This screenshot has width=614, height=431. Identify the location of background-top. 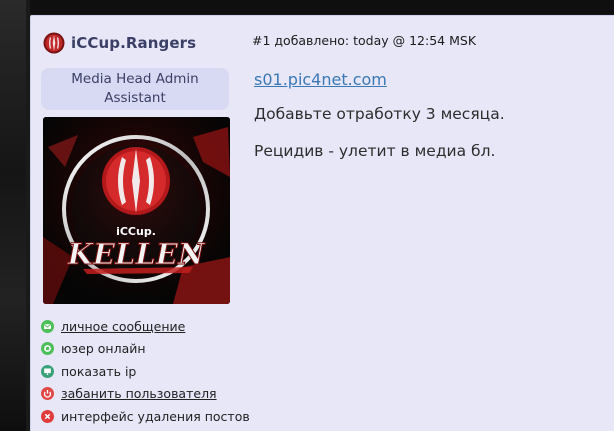
(322, 7).